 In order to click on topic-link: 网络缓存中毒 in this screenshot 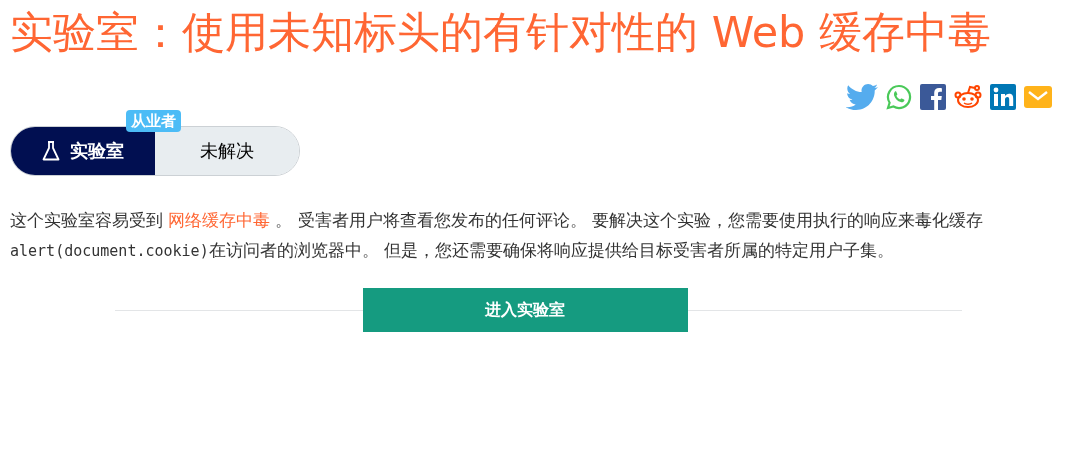, I will do `click(219, 220)`.